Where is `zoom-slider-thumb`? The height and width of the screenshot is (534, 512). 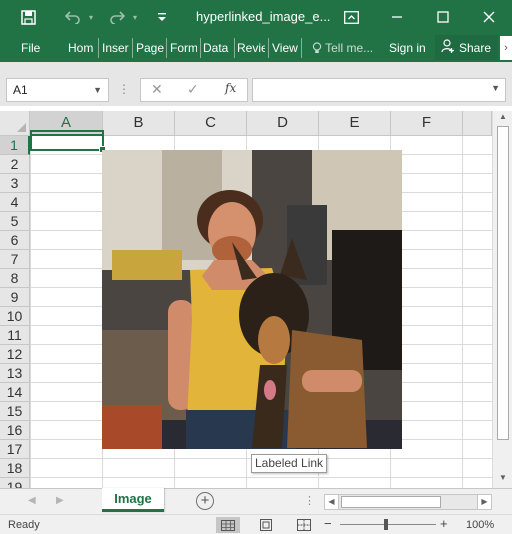
zoom-slider-thumb is located at coordinates (386, 524).